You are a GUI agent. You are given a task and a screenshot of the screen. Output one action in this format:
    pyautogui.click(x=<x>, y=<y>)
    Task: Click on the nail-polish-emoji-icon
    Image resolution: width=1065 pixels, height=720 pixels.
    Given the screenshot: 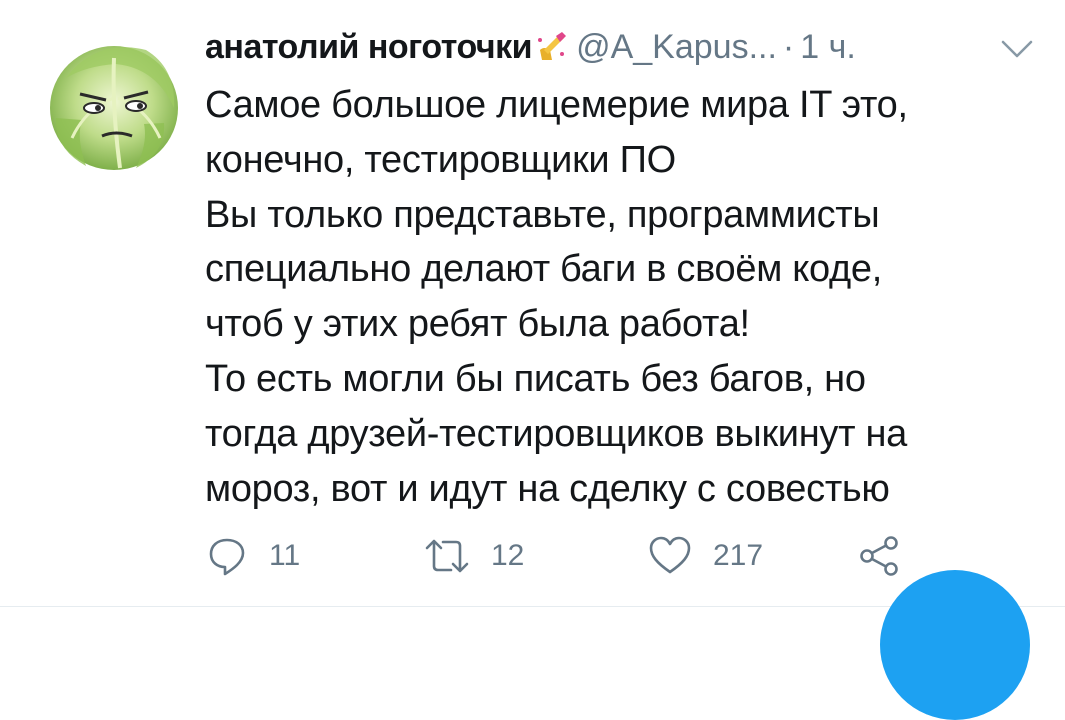 What is the action you would take?
    pyautogui.click(x=551, y=47)
    